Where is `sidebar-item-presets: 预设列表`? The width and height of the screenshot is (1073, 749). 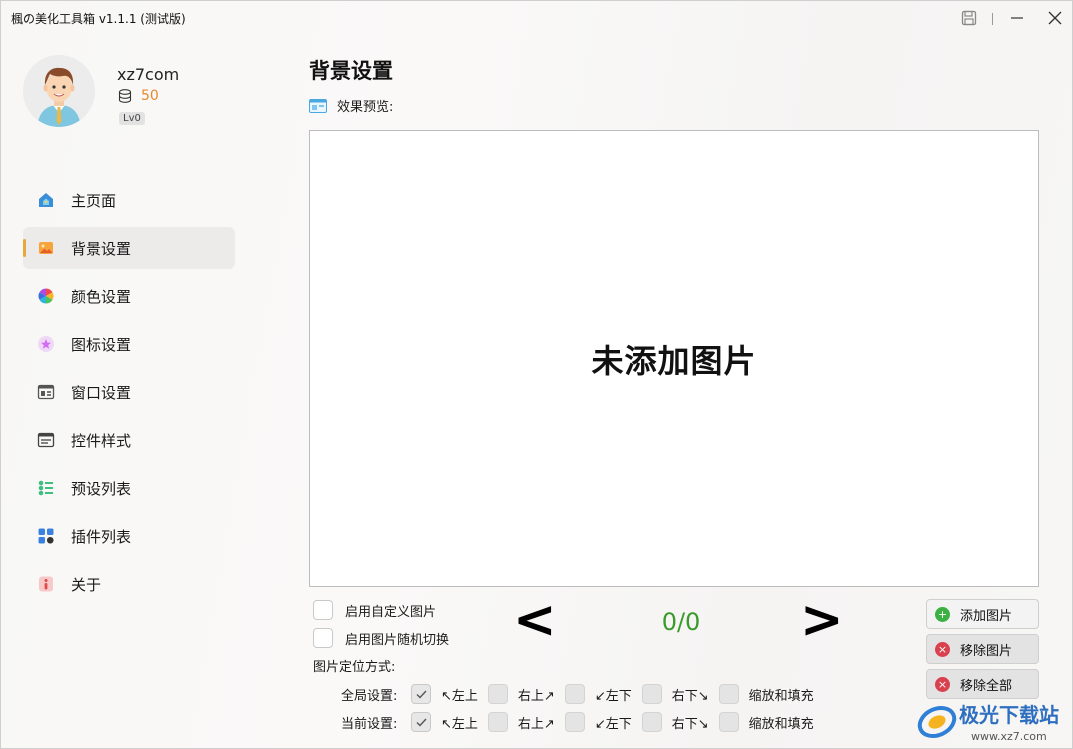 sidebar-item-presets: 预设列表 is located at coordinates (129, 488).